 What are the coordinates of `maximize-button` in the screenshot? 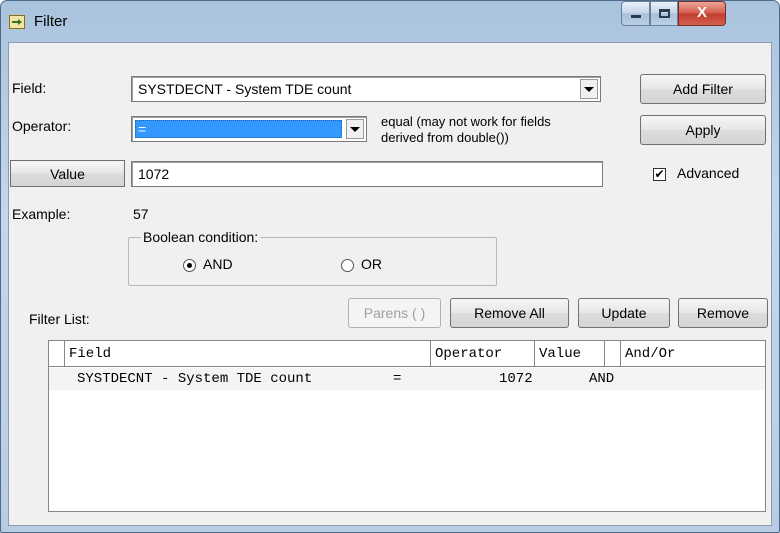 It's located at (664, 13).